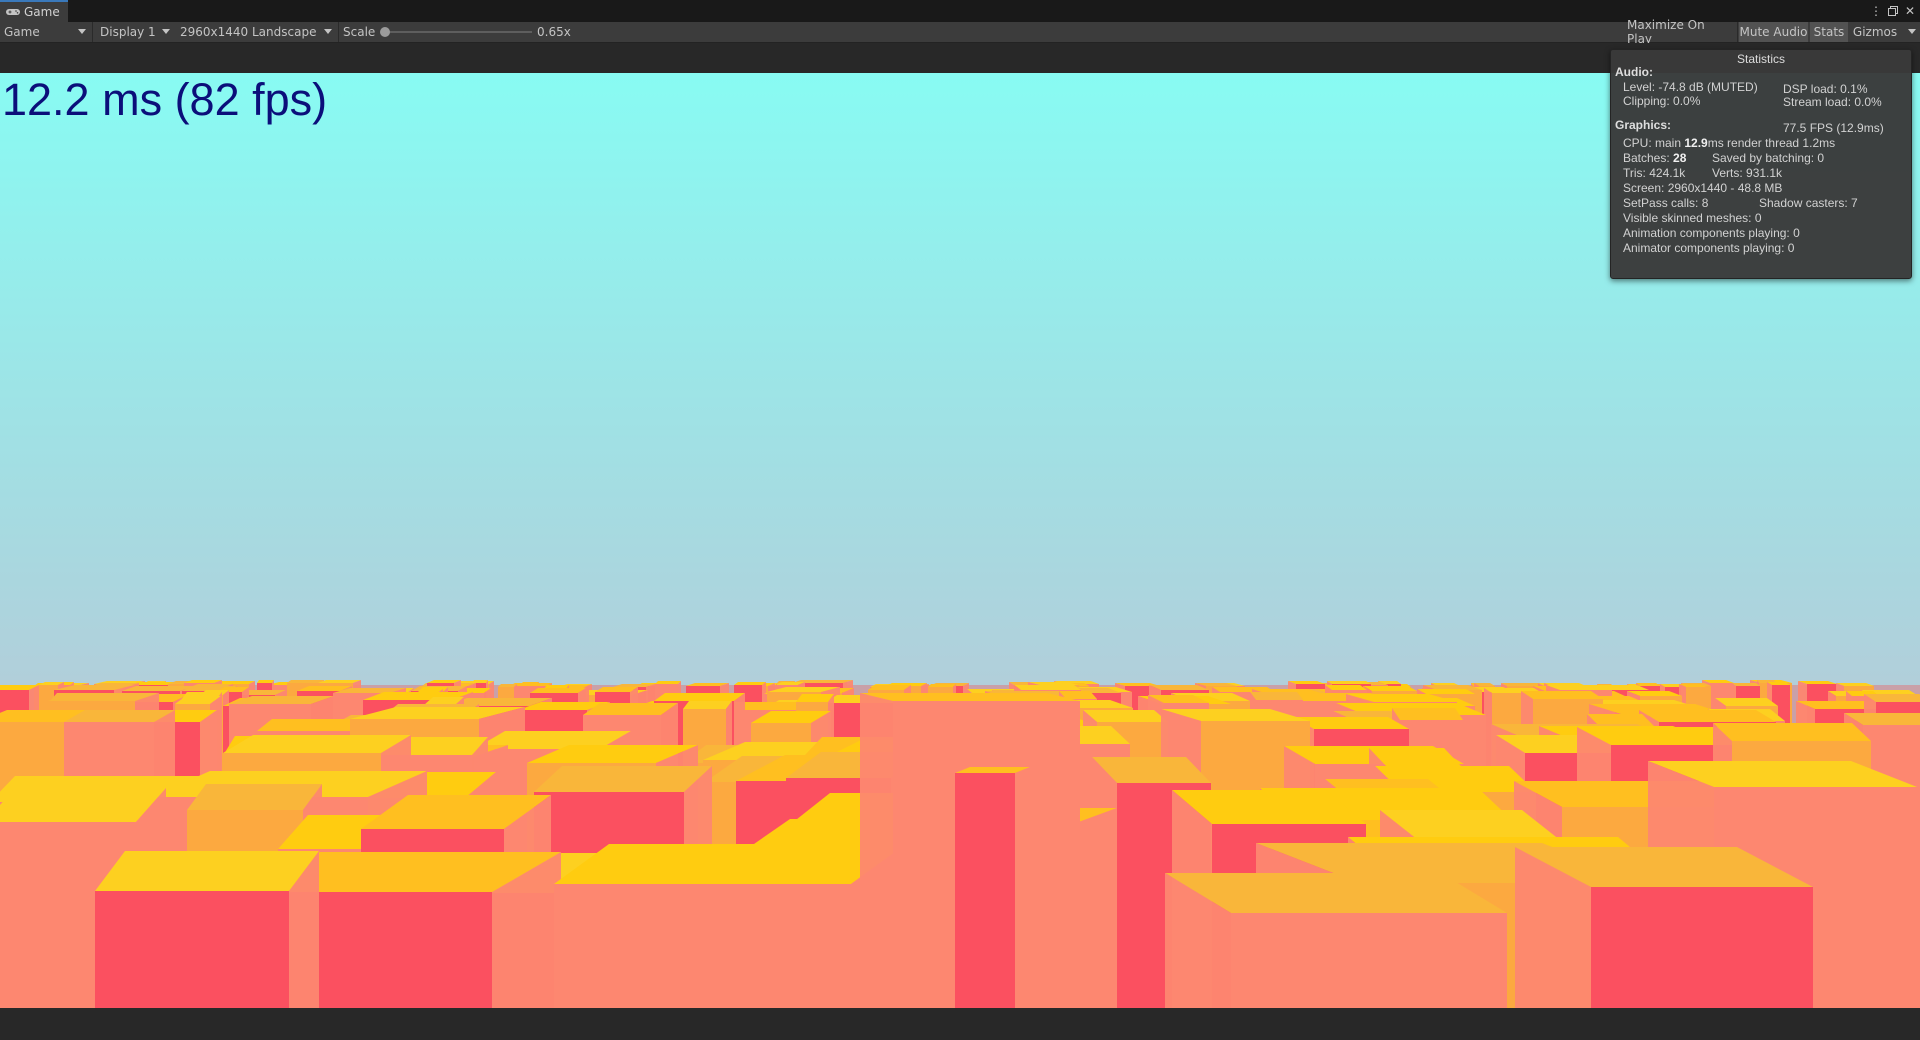 This screenshot has height=1040, width=1920. Describe the element at coordinates (1709, 248) in the screenshot. I see `animator-components: Animator components playing: 0` at that location.